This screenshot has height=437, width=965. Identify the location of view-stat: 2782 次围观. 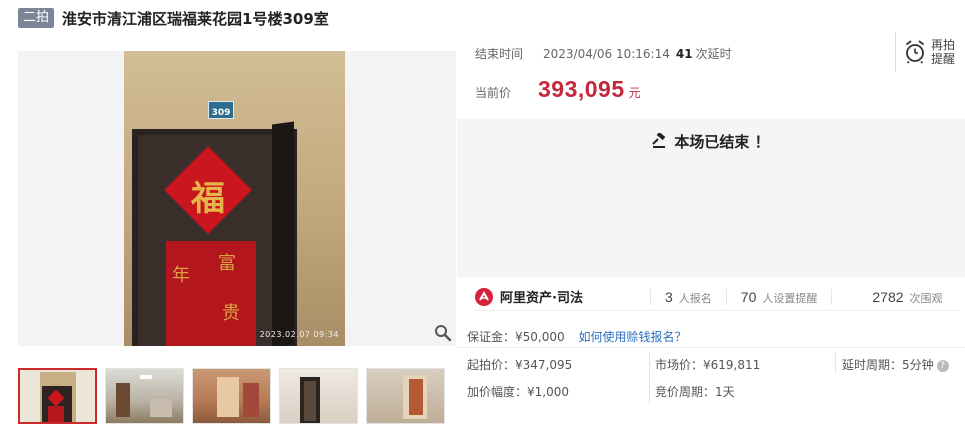
(893, 296).